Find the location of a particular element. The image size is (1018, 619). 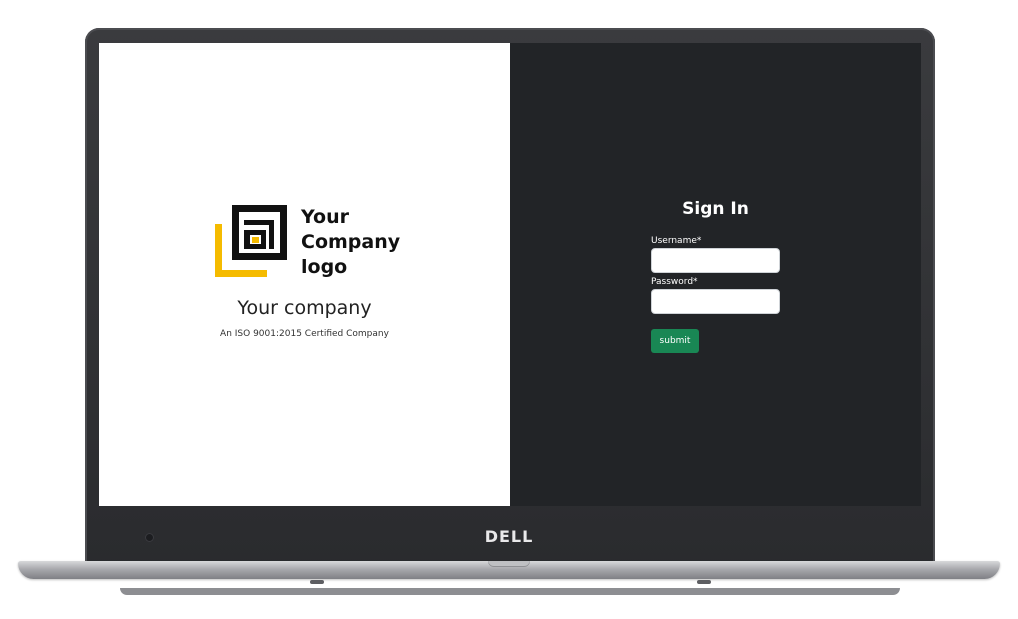

company-tagline: An ISO 9001:2015 Certified Company is located at coordinates (304, 334).